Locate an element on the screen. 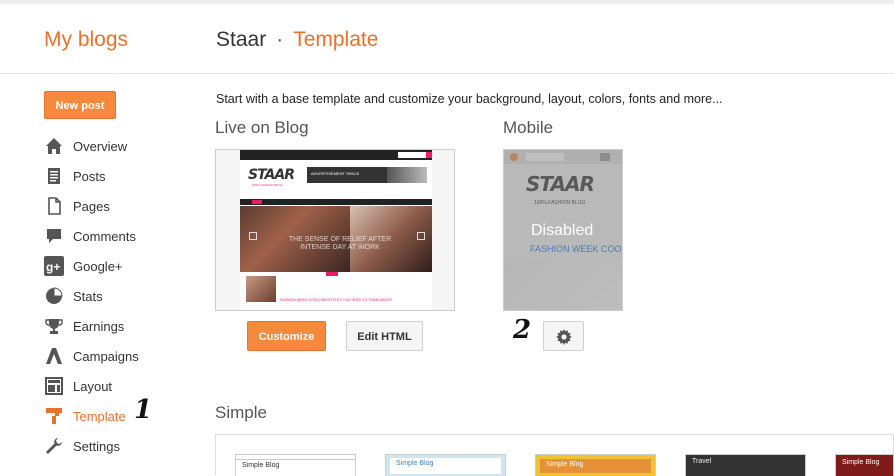  preview-menu-bar is located at coordinates (336, 202).